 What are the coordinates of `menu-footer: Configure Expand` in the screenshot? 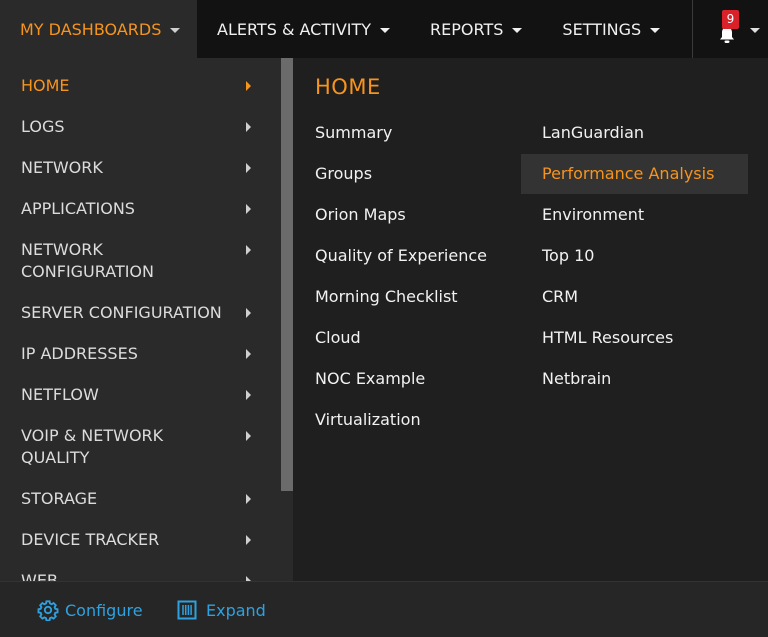 It's located at (384, 609).